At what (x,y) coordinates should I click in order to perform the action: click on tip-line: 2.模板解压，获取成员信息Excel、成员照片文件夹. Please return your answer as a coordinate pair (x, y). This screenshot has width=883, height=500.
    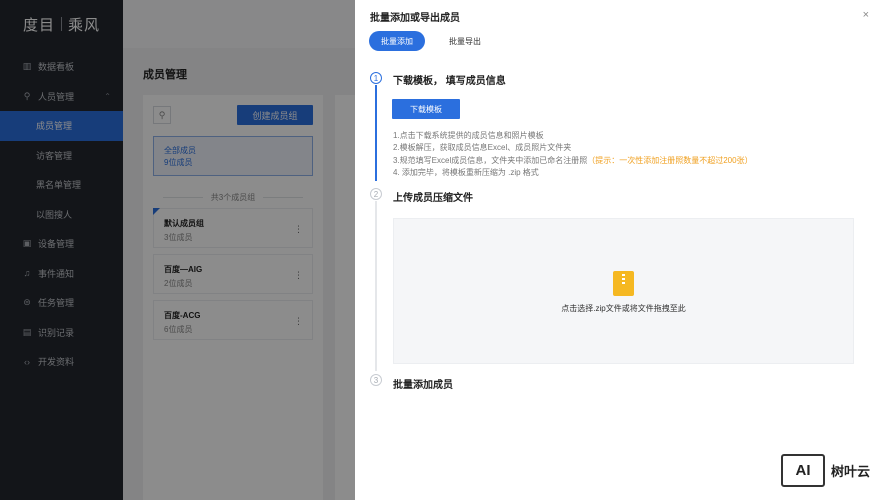
    Looking at the image, I should click on (482, 148).